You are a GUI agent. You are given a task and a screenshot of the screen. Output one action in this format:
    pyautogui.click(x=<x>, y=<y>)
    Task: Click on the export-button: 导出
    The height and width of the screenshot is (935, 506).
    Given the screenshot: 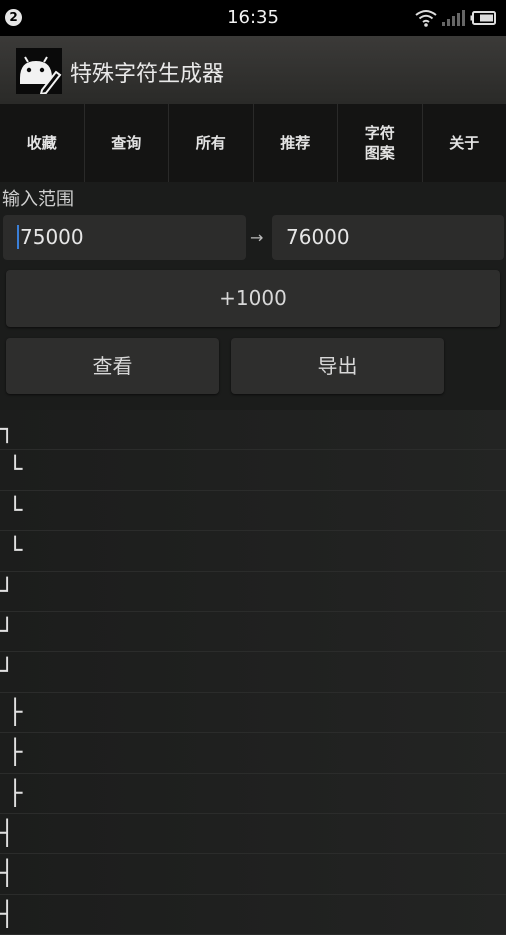 What is the action you would take?
    pyautogui.click(x=337, y=366)
    